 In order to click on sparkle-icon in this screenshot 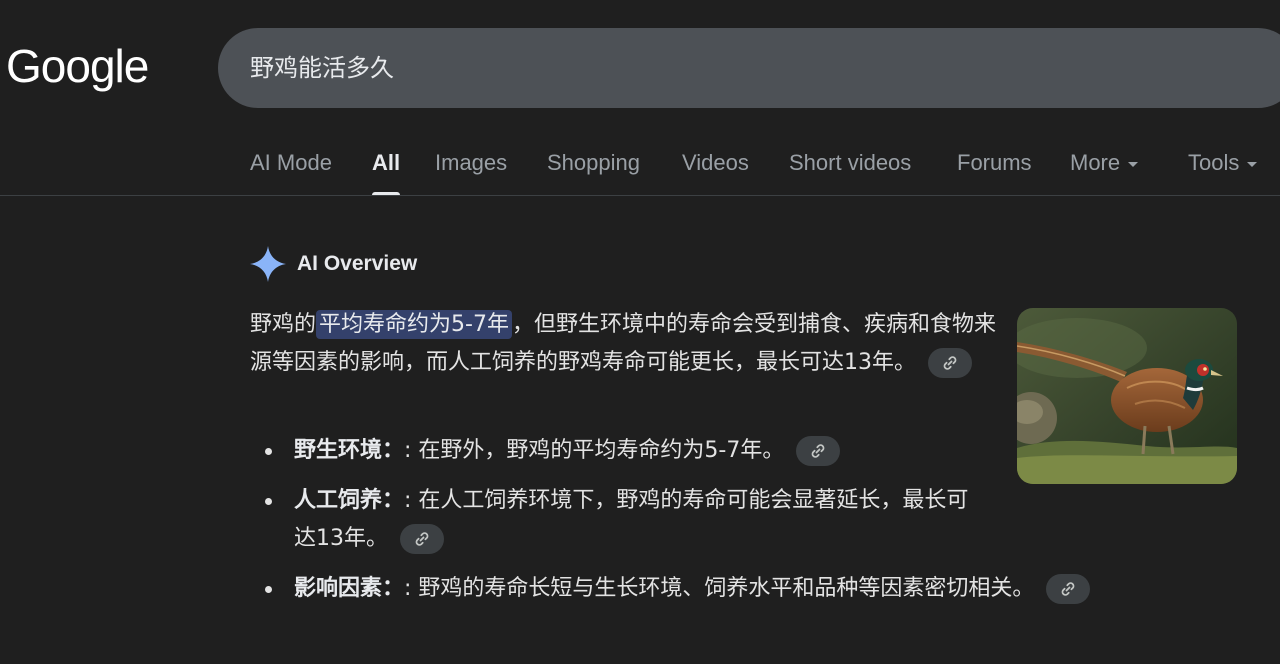, I will do `click(268, 264)`.